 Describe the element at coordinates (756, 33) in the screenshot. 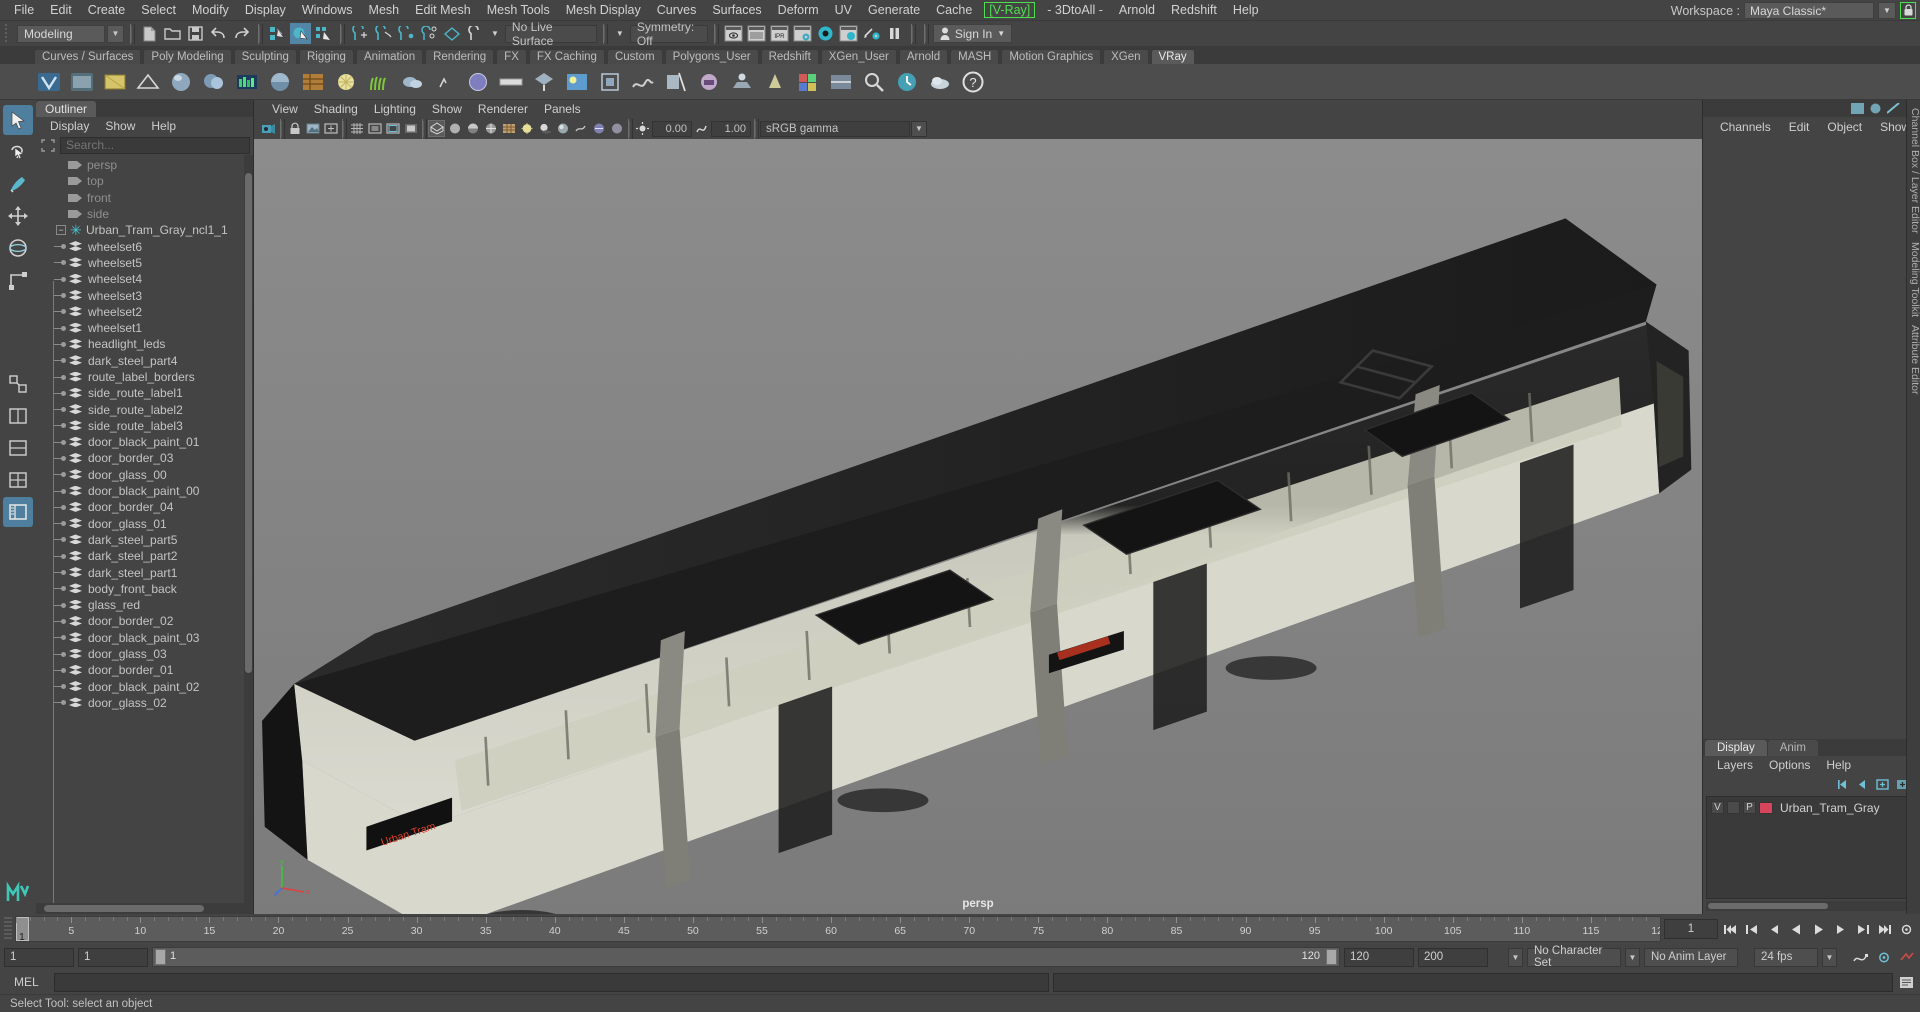

I see `render-current-frame-icon` at that location.